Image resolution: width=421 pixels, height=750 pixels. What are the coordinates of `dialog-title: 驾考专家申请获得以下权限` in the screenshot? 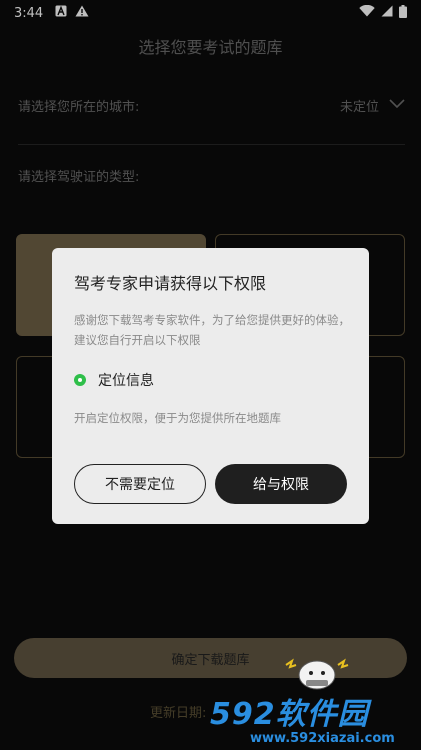 It's located at (170, 283).